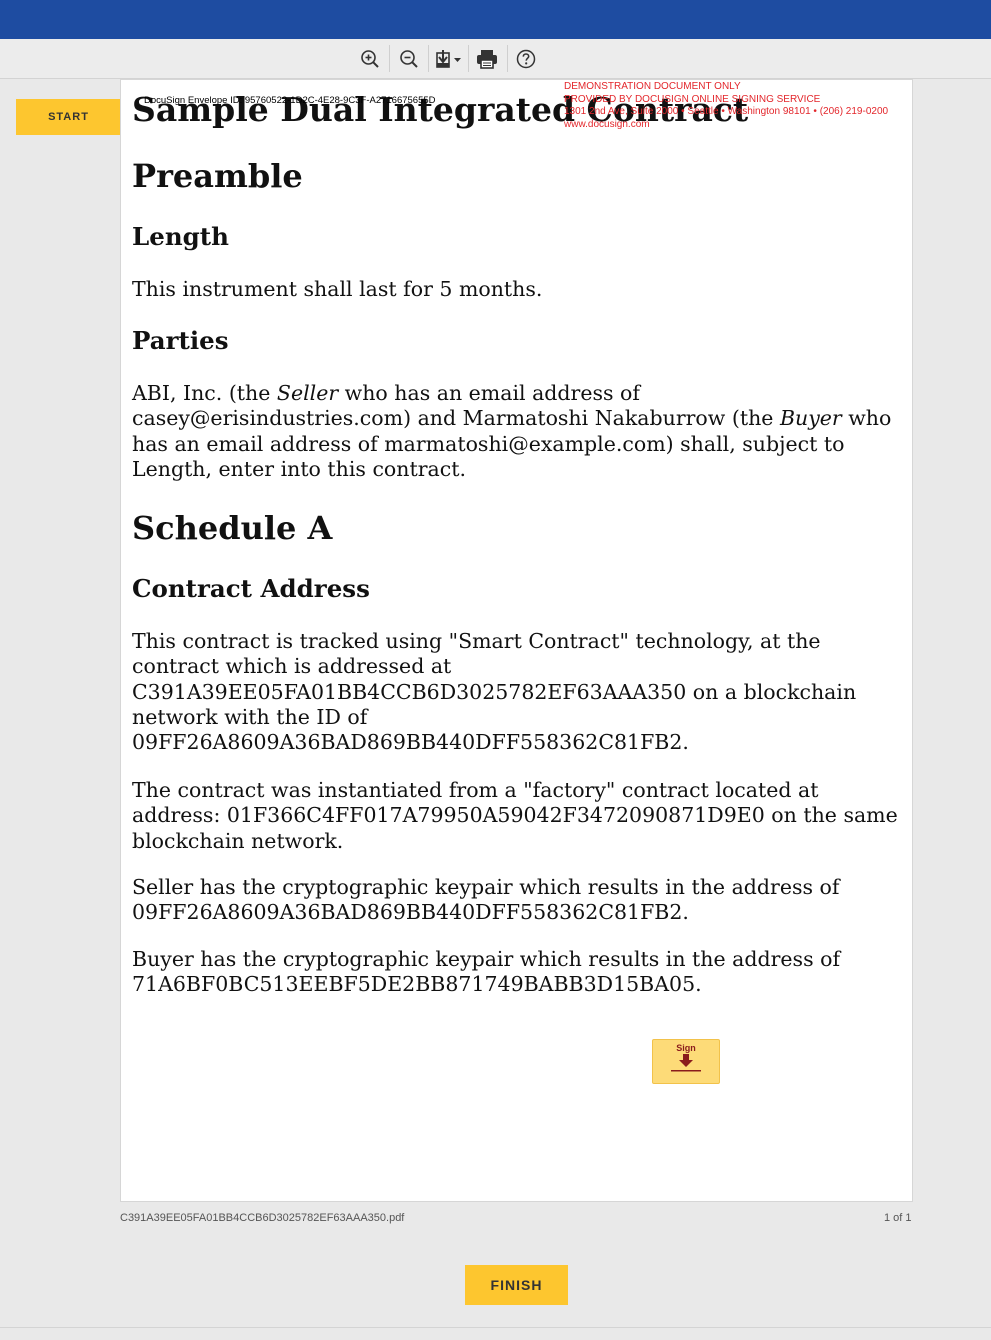  Describe the element at coordinates (251, 588) in the screenshot. I see `contract-address-heading: Contract Address` at that location.